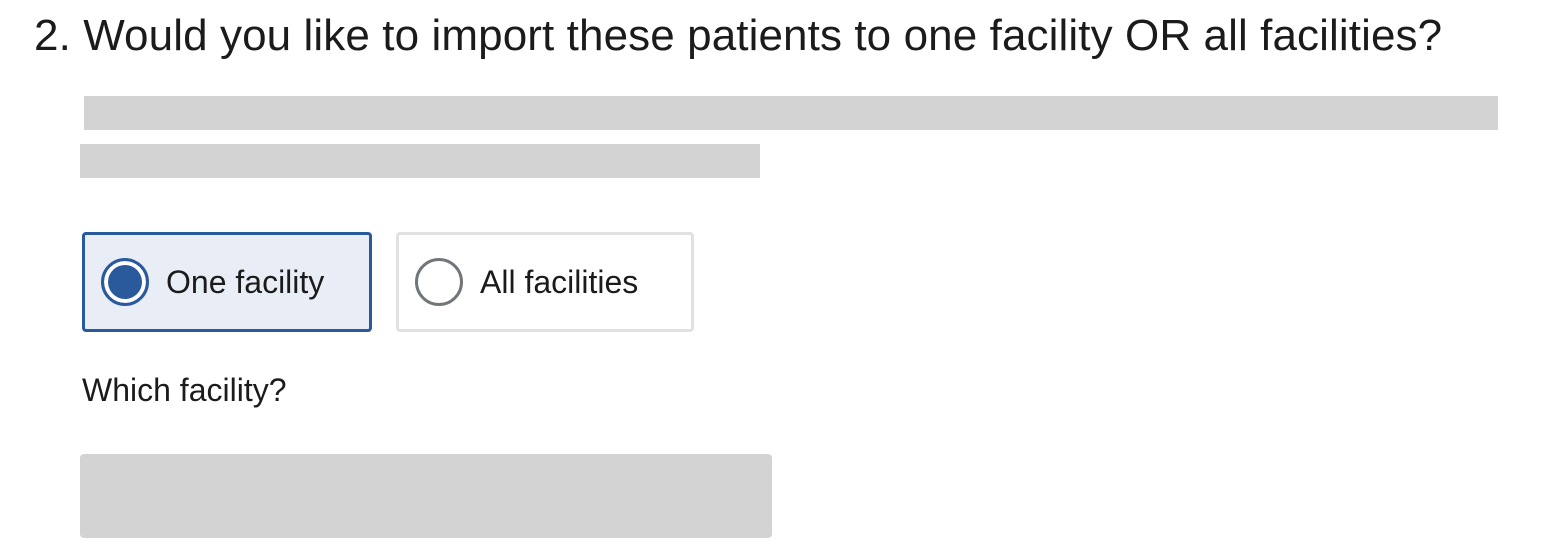  What do you see at coordinates (184, 390) in the screenshot?
I see `facility-field-label: Which facility?` at bounding box center [184, 390].